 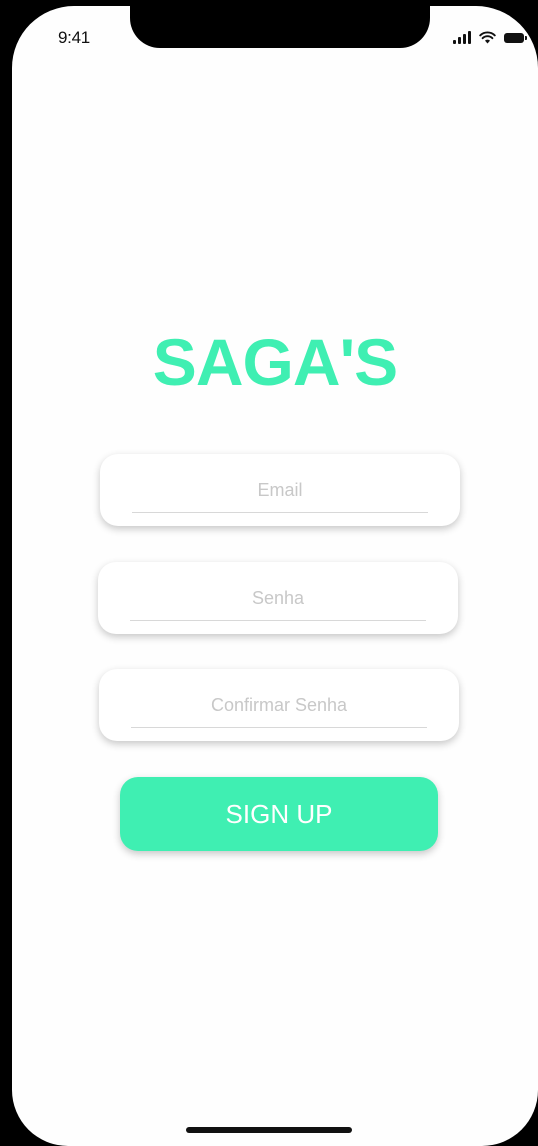 I want to click on battery-icon, so click(x=515, y=38).